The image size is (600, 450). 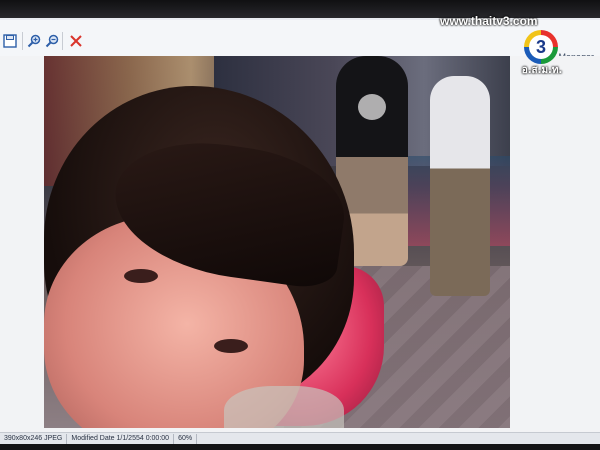 I want to click on photo-person-white-shirt, so click(x=460, y=186).